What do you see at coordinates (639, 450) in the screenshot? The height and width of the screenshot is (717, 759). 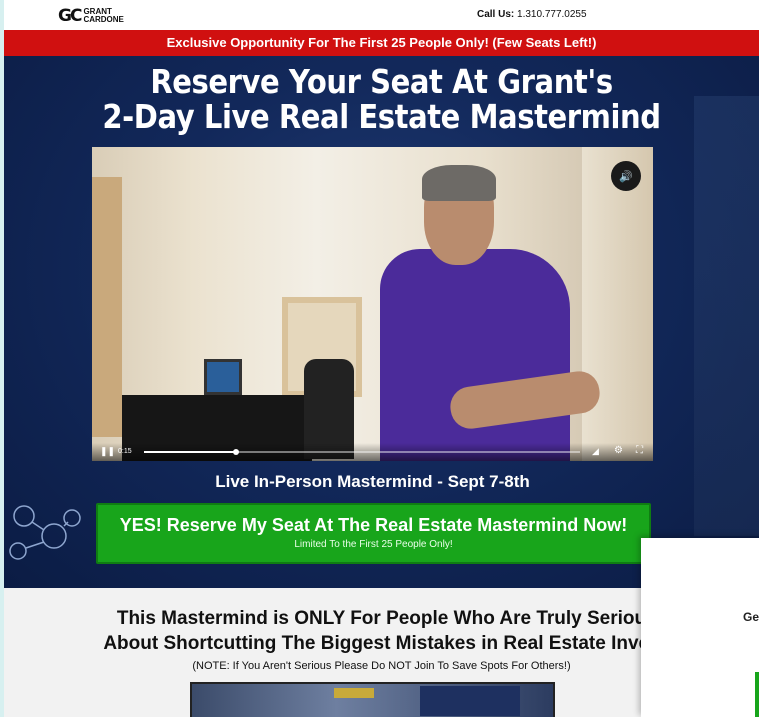 I see `fullscreen-icon: ⛶` at bounding box center [639, 450].